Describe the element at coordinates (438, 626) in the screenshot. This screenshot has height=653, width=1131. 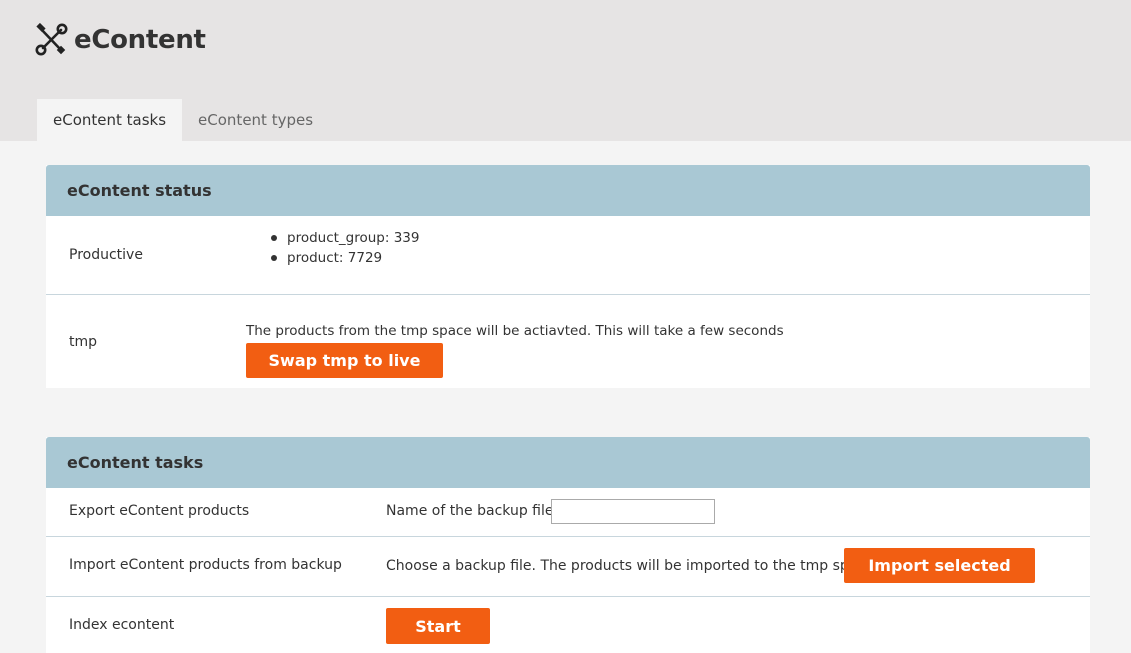
I see `start-index-button: Start` at that location.